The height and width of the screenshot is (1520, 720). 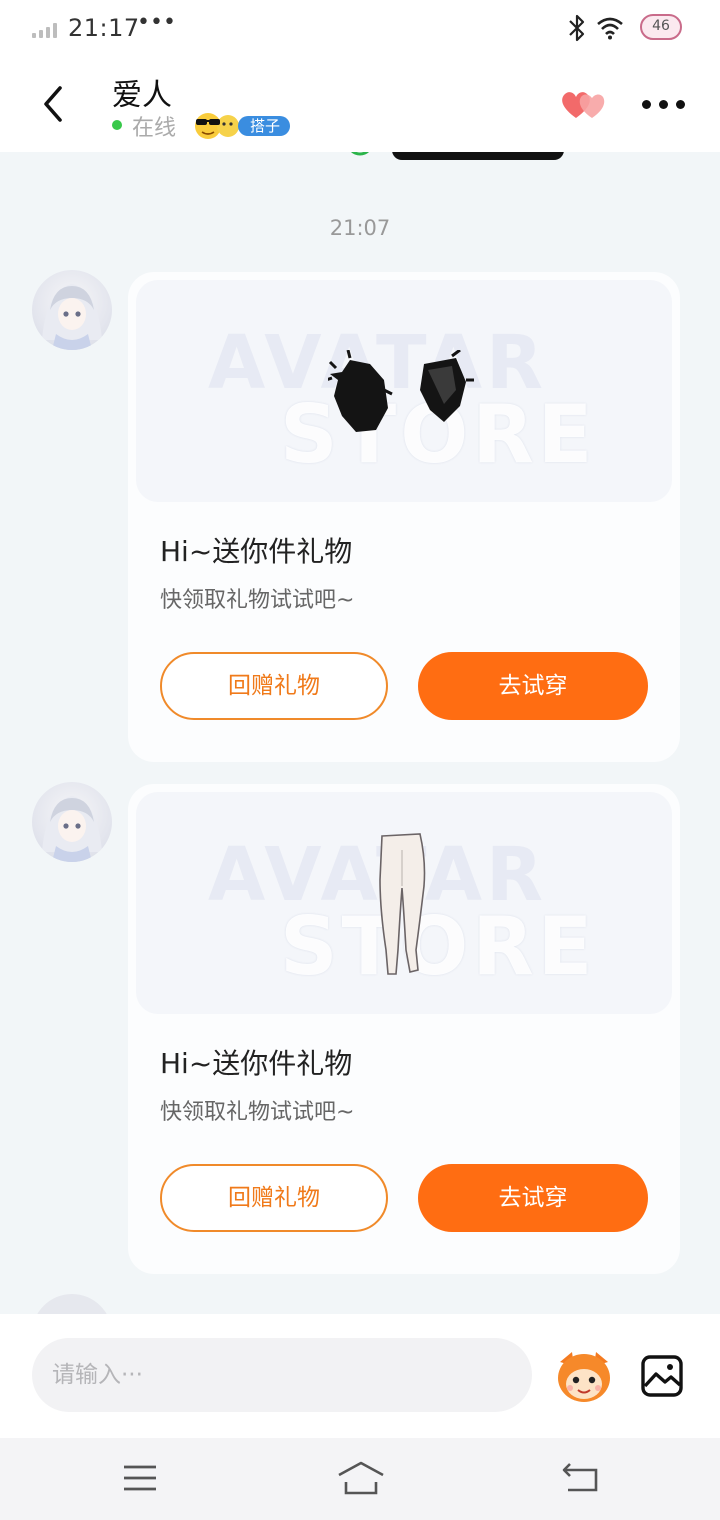 What do you see at coordinates (438, 946) in the screenshot?
I see `image-watermark: STORE` at bounding box center [438, 946].